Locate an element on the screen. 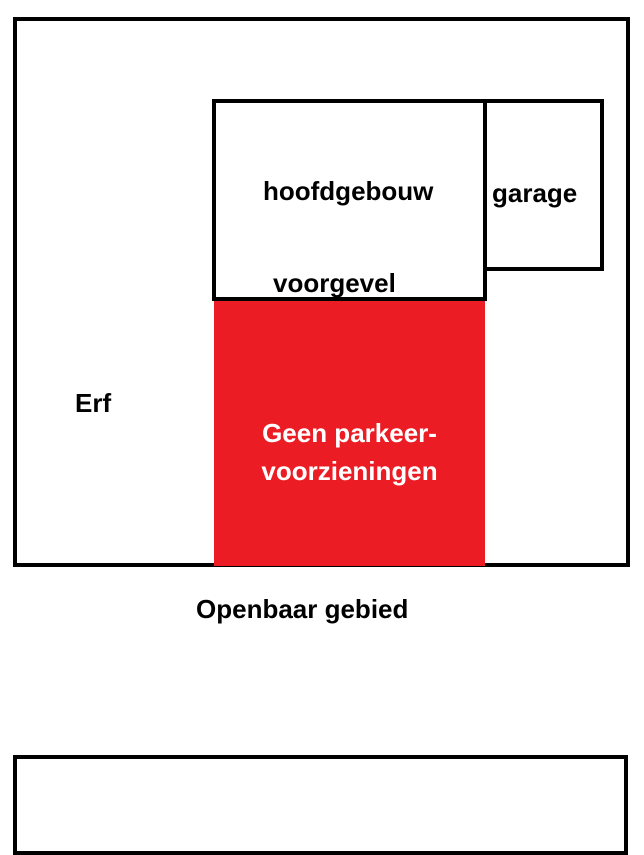 Image resolution: width=644 pixels, height=855 pixels. main-building-label: hoofdgebouw is located at coordinates (348, 191).